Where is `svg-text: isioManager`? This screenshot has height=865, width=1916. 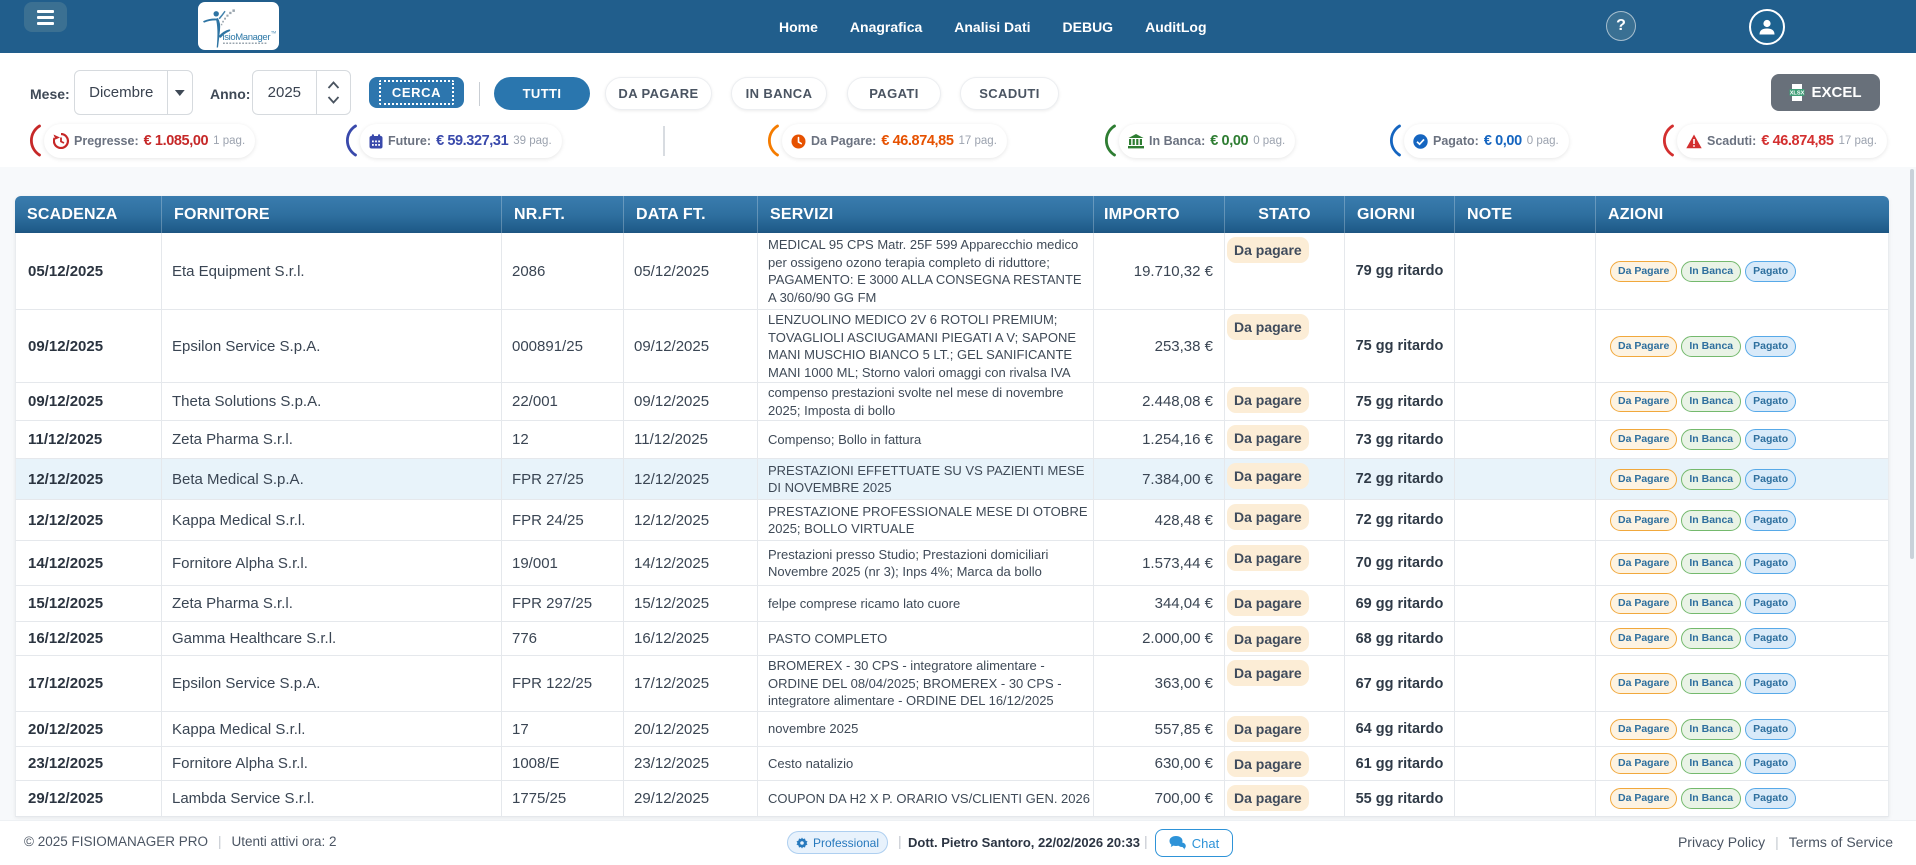 svg-text: isioManager is located at coordinates (247, 37).